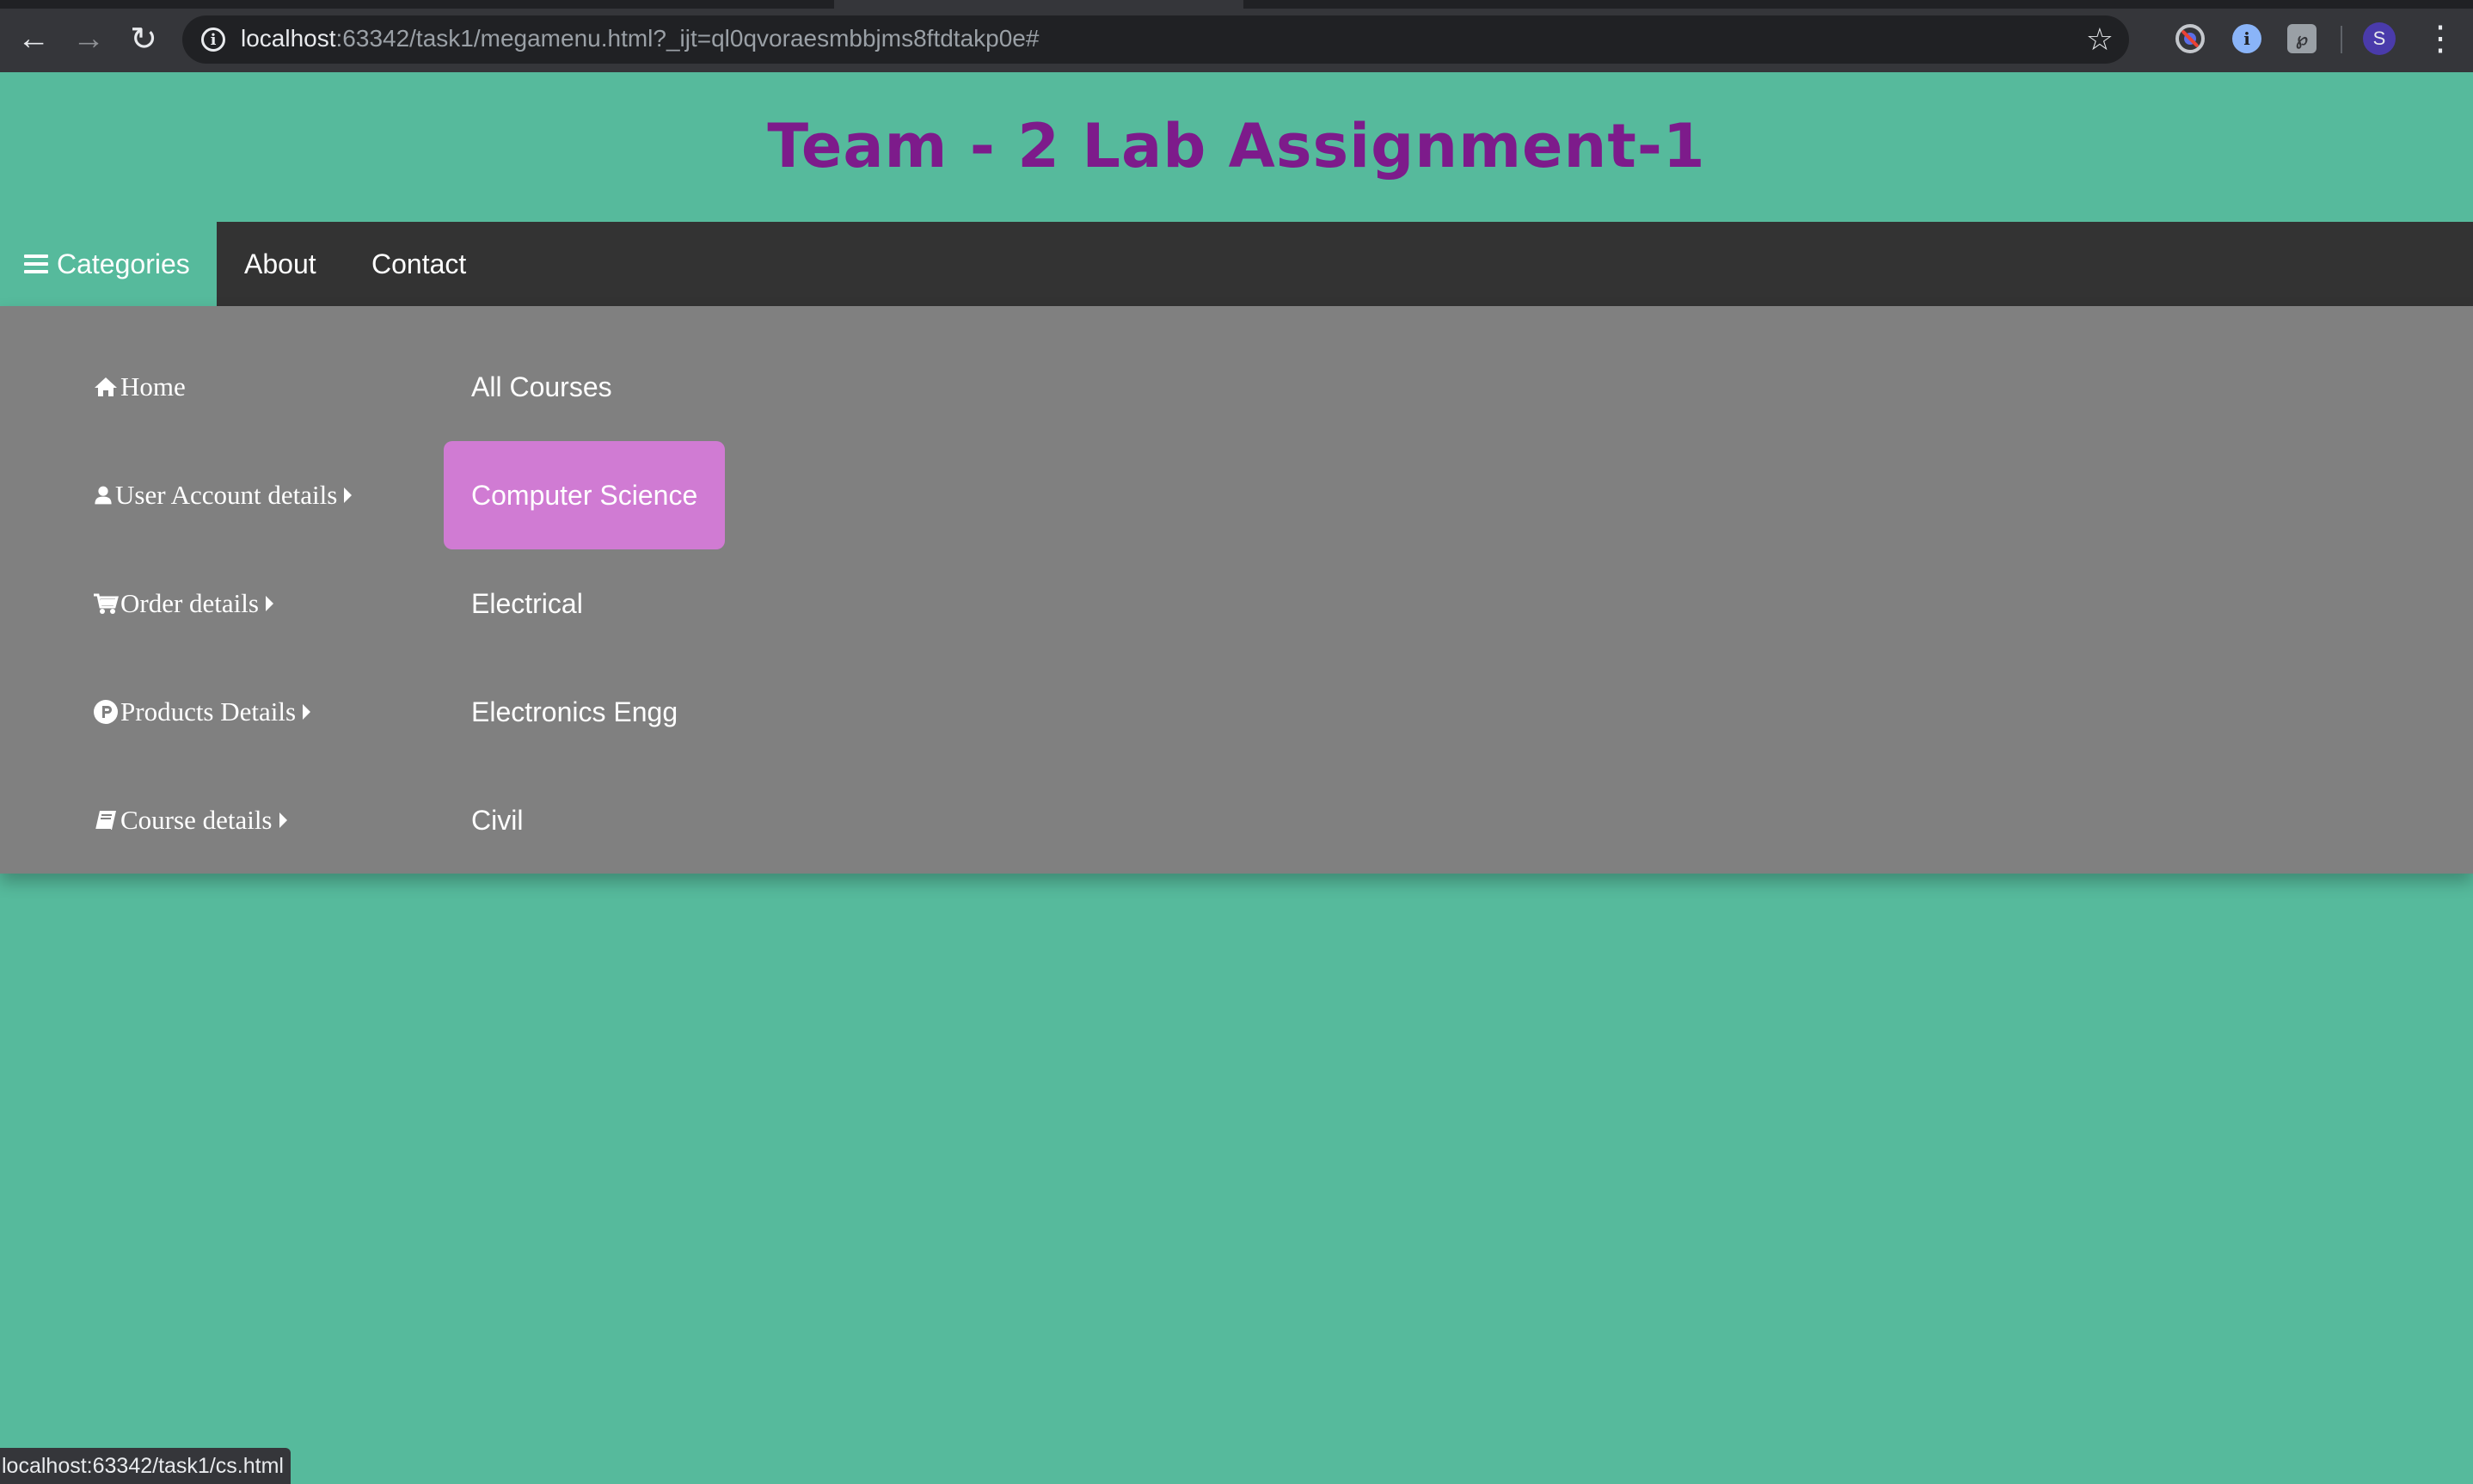  Describe the element at coordinates (106, 603) in the screenshot. I see `cart-icon` at that location.